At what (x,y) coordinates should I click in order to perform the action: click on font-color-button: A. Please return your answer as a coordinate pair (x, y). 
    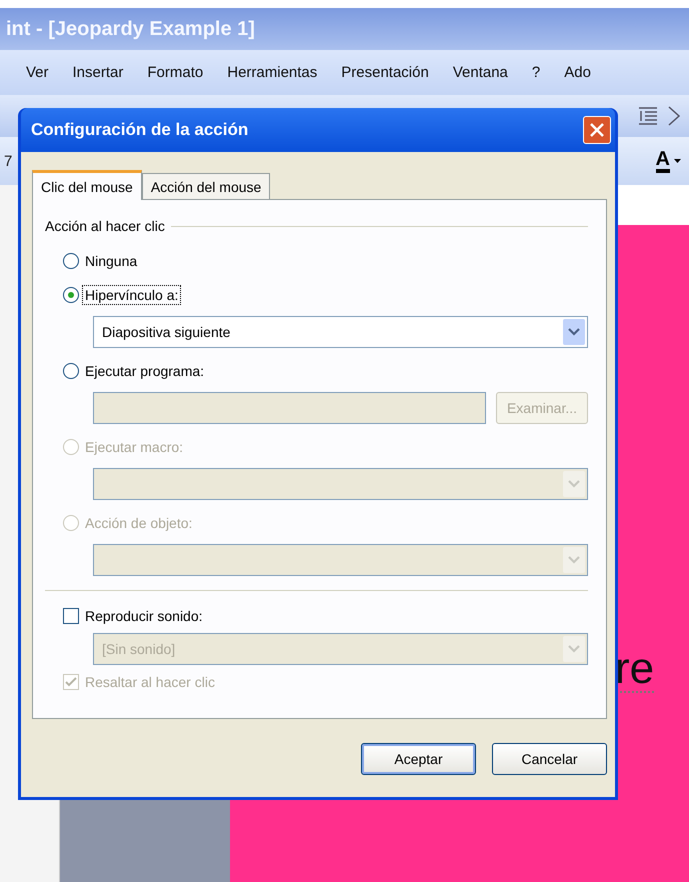
    Looking at the image, I should click on (668, 161).